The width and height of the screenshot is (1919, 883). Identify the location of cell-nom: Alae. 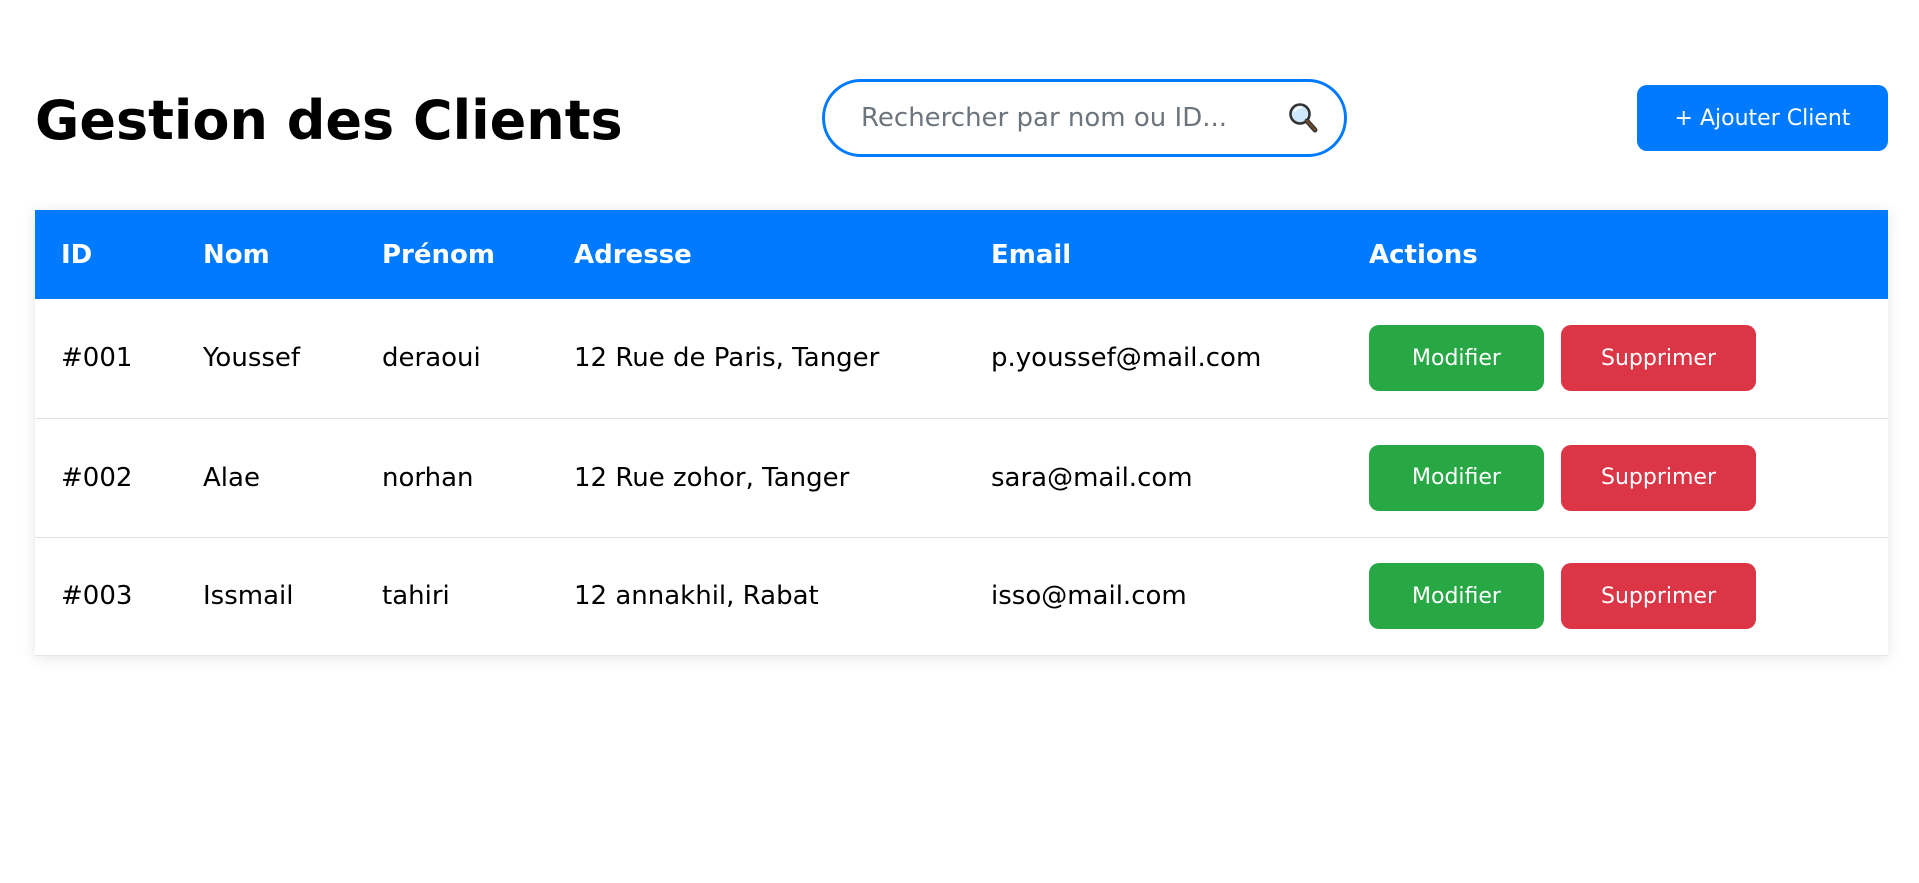
(231, 477).